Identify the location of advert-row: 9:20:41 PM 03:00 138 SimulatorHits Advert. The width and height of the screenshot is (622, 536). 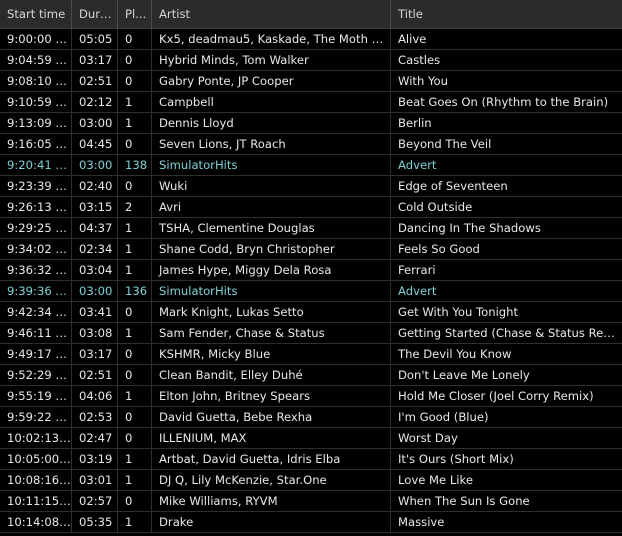
(311, 165).